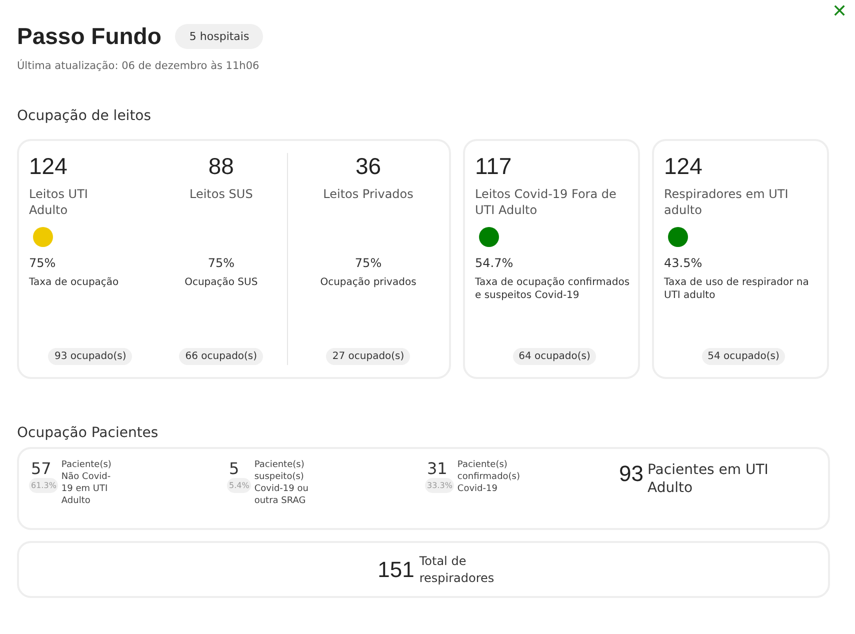  Describe the element at coordinates (368, 166) in the screenshot. I see `bed-count: 36` at that location.